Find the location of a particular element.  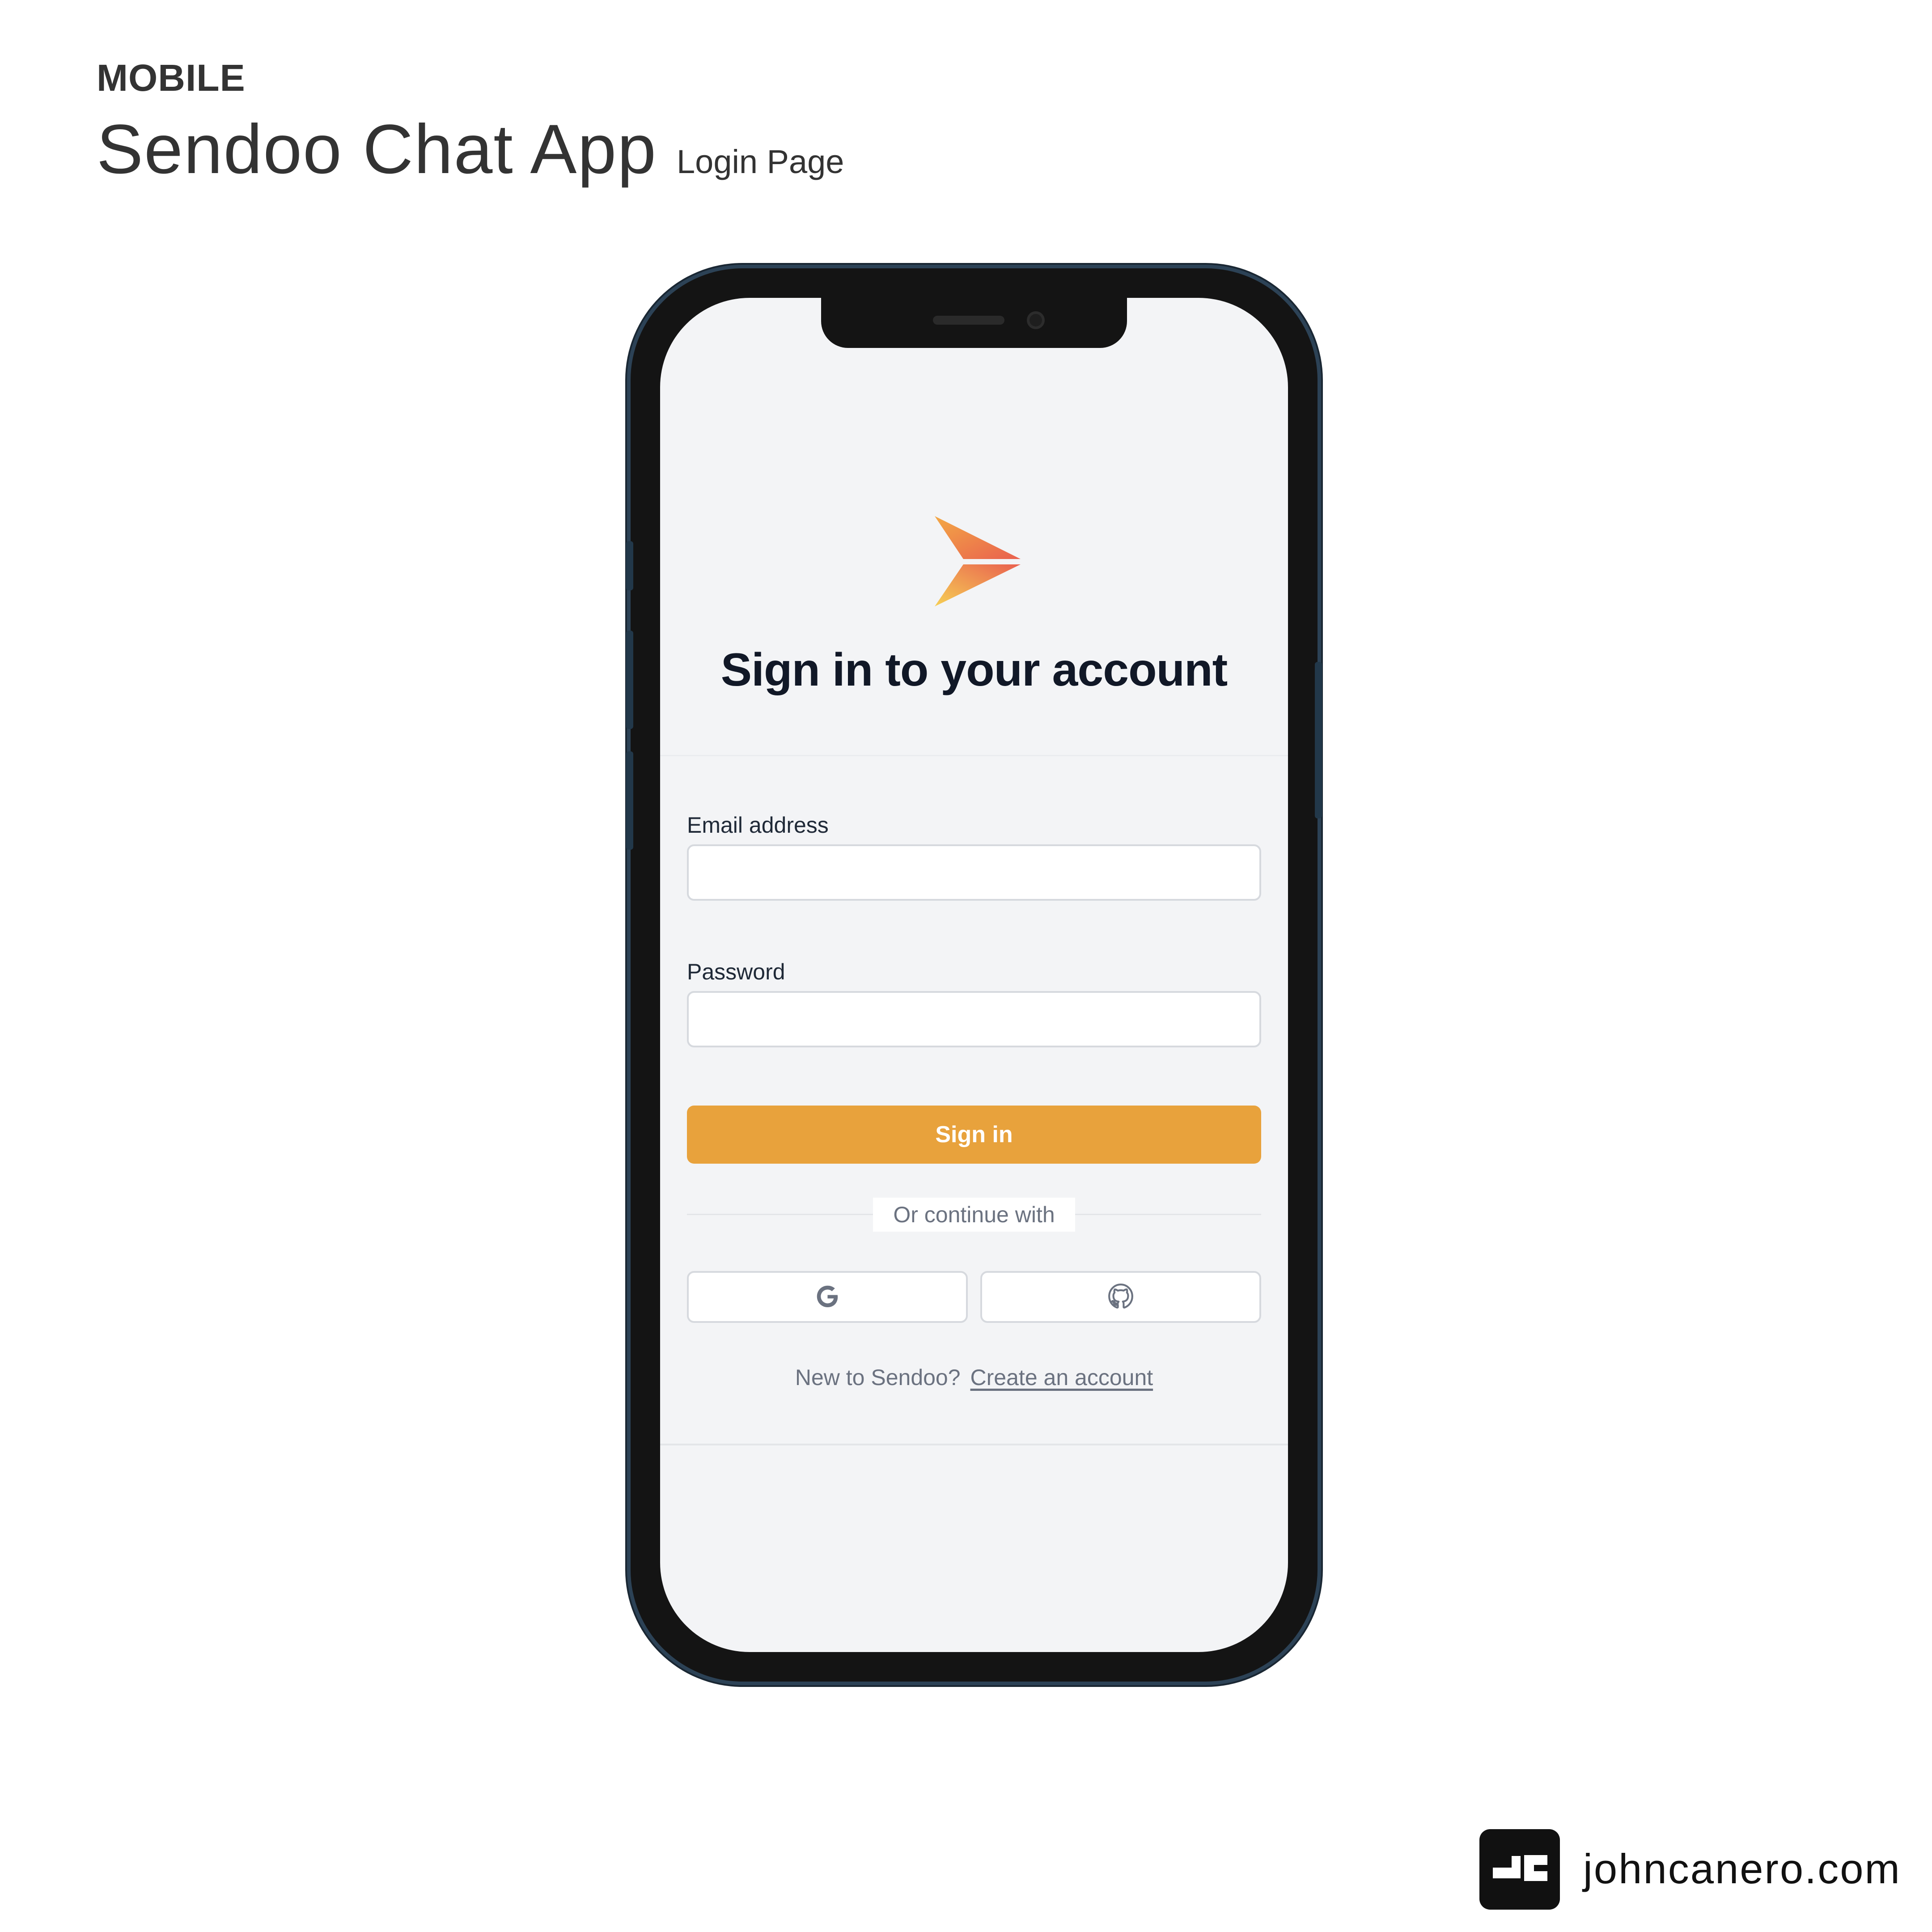

jc-logo-icon is located at coordinates (1519, 1869).